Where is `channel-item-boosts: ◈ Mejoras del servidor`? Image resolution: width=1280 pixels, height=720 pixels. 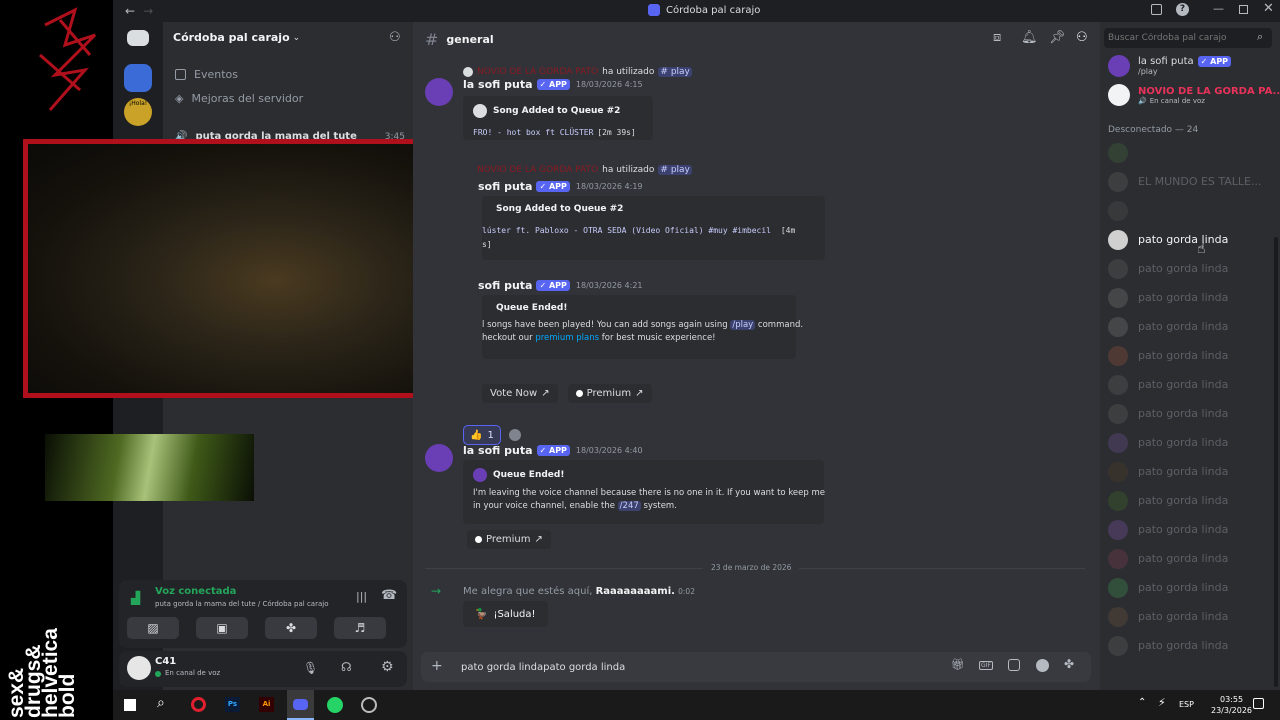
channel-item-boosts: ◈ Mejoras del servidor is located at coordinates (239, 98).